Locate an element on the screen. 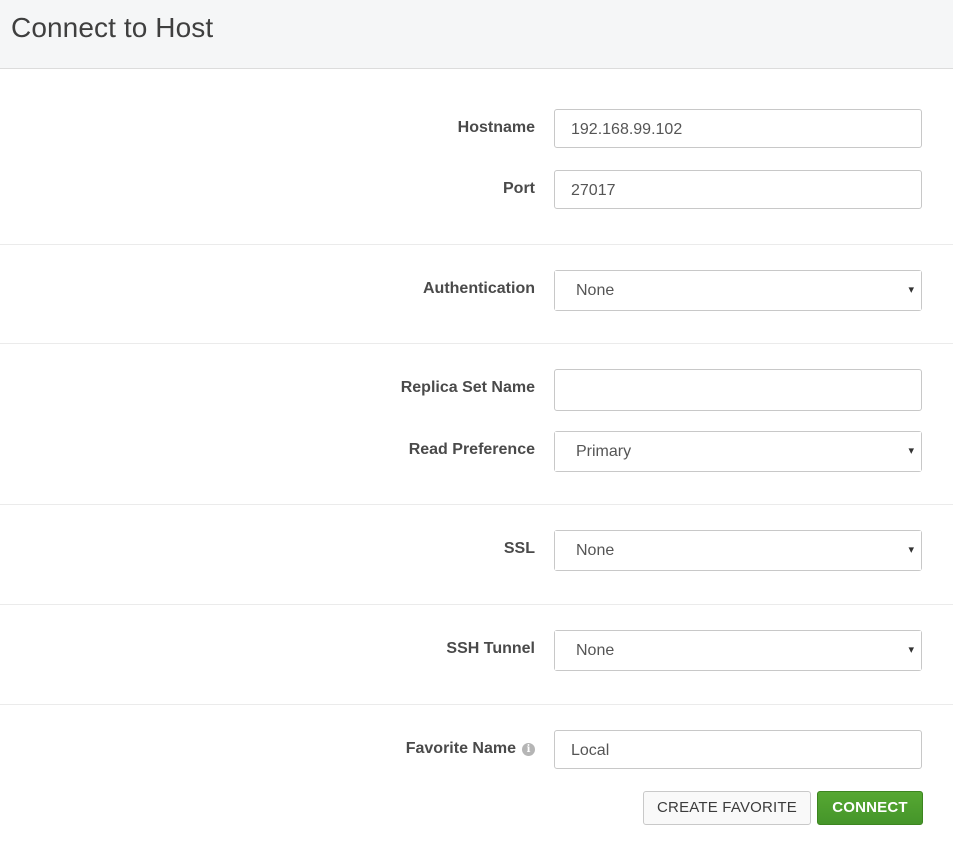 The height and width of the screenshot is (844, 953). favorite-name-label: Favorite Name is located at coordinates (460, 748).